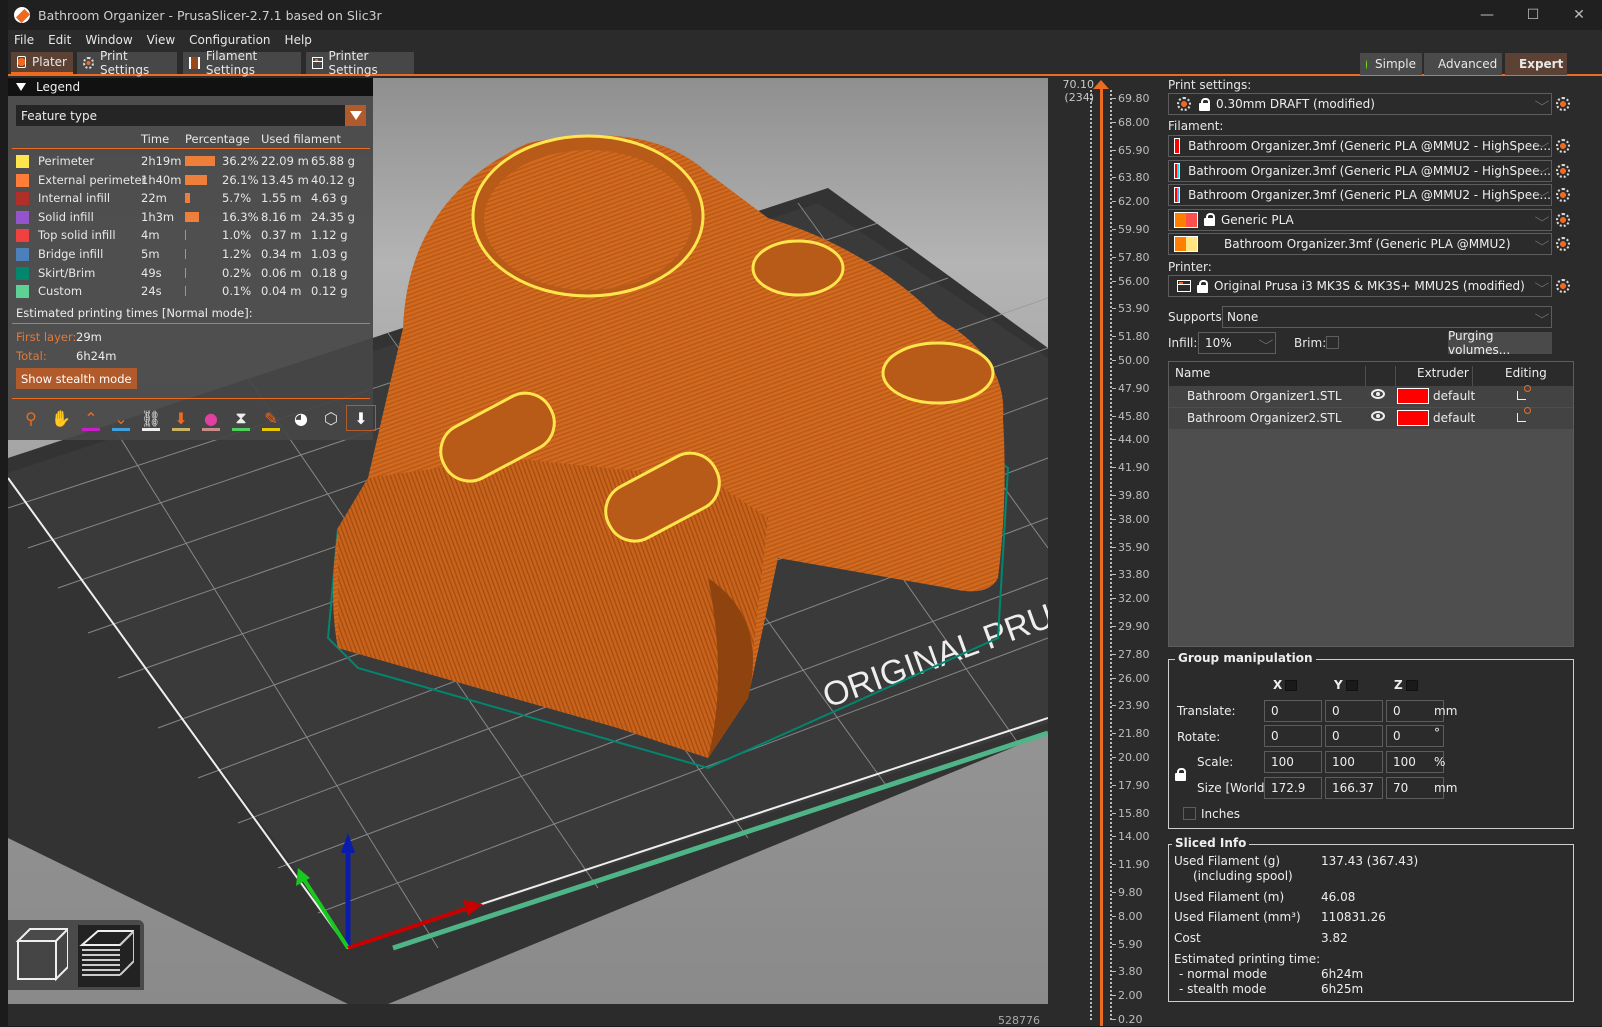  What do you see at coordinates (161, 40) in the screenshot?
I see `menu-view: View` at bounding box center [161, 40].